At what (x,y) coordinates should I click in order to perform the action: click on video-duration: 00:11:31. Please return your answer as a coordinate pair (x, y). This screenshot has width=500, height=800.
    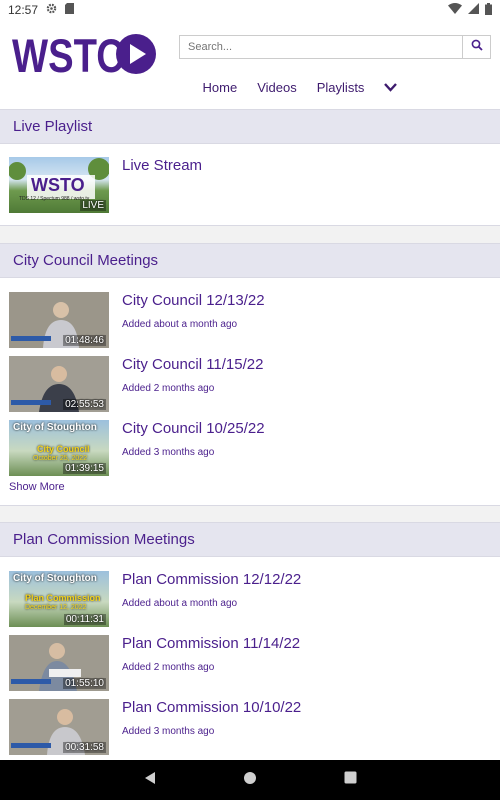
    Looking at the image, I should click on (84, 619).